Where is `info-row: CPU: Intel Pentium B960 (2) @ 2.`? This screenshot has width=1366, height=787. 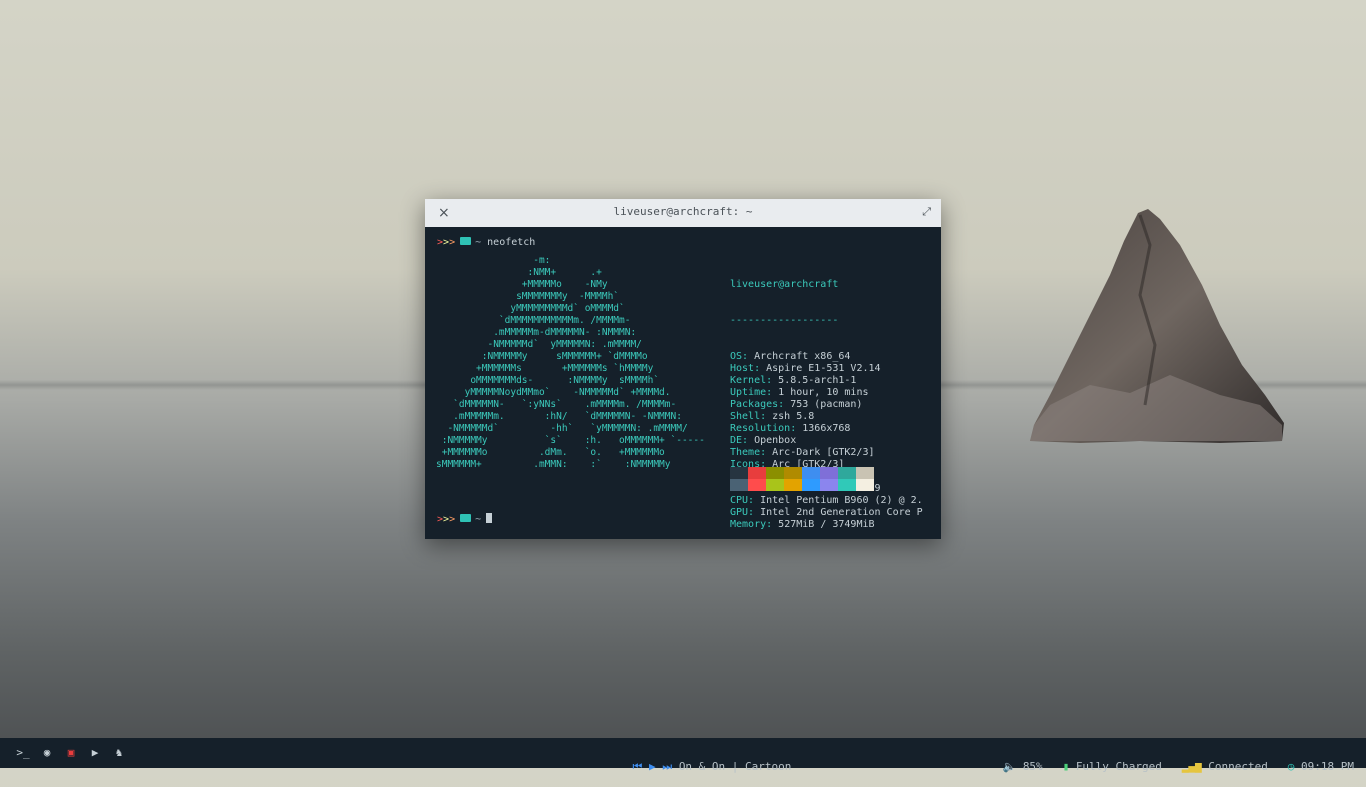 info-row: CPU: Intel Pentium B960 (2) @ 2. is located at coordinates (826, 501).